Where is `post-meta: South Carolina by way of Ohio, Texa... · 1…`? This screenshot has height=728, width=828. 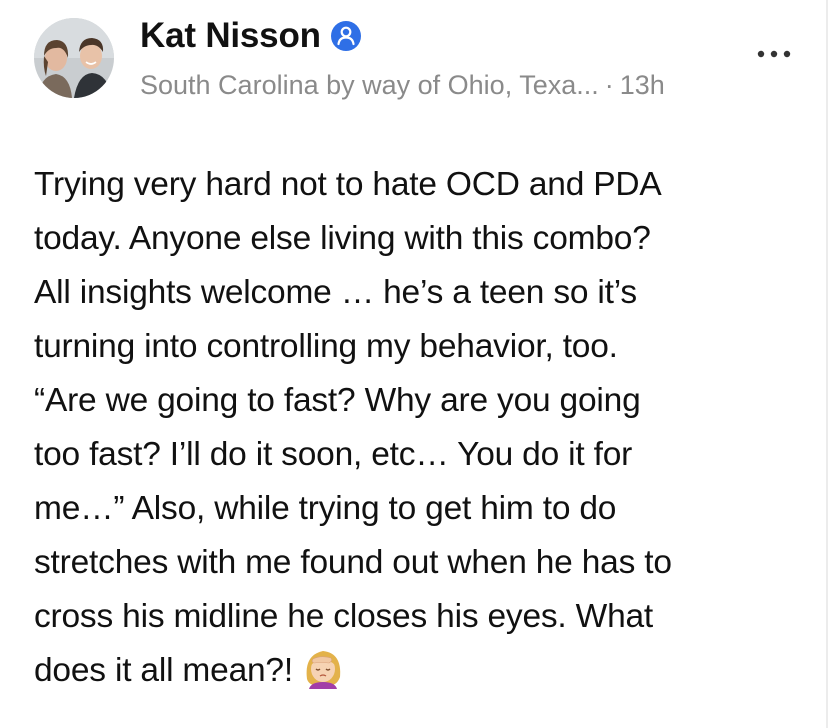
post-meta: South Carolina by way of Ohio, Texa... · 1… is located at coordinates (402, 85).